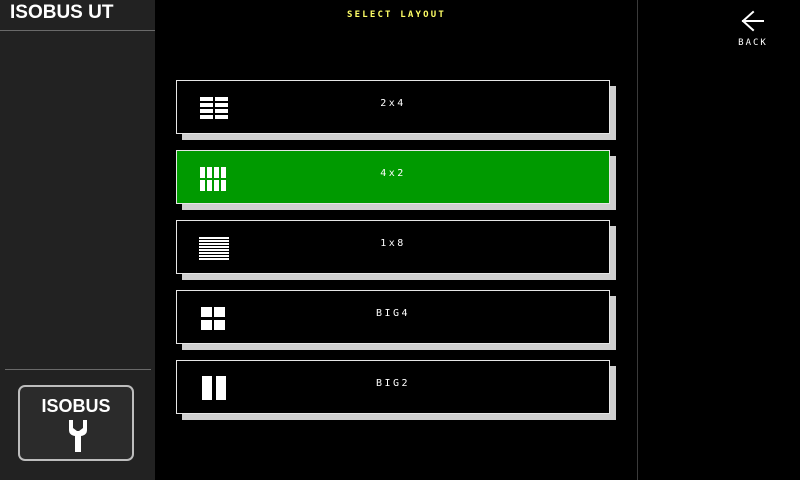 This screenshot has width=800, height=480. What do you see at coordinates (753, 43) in the screenshot?
I see `back-label: BACK` at bounding box center [753, 43].